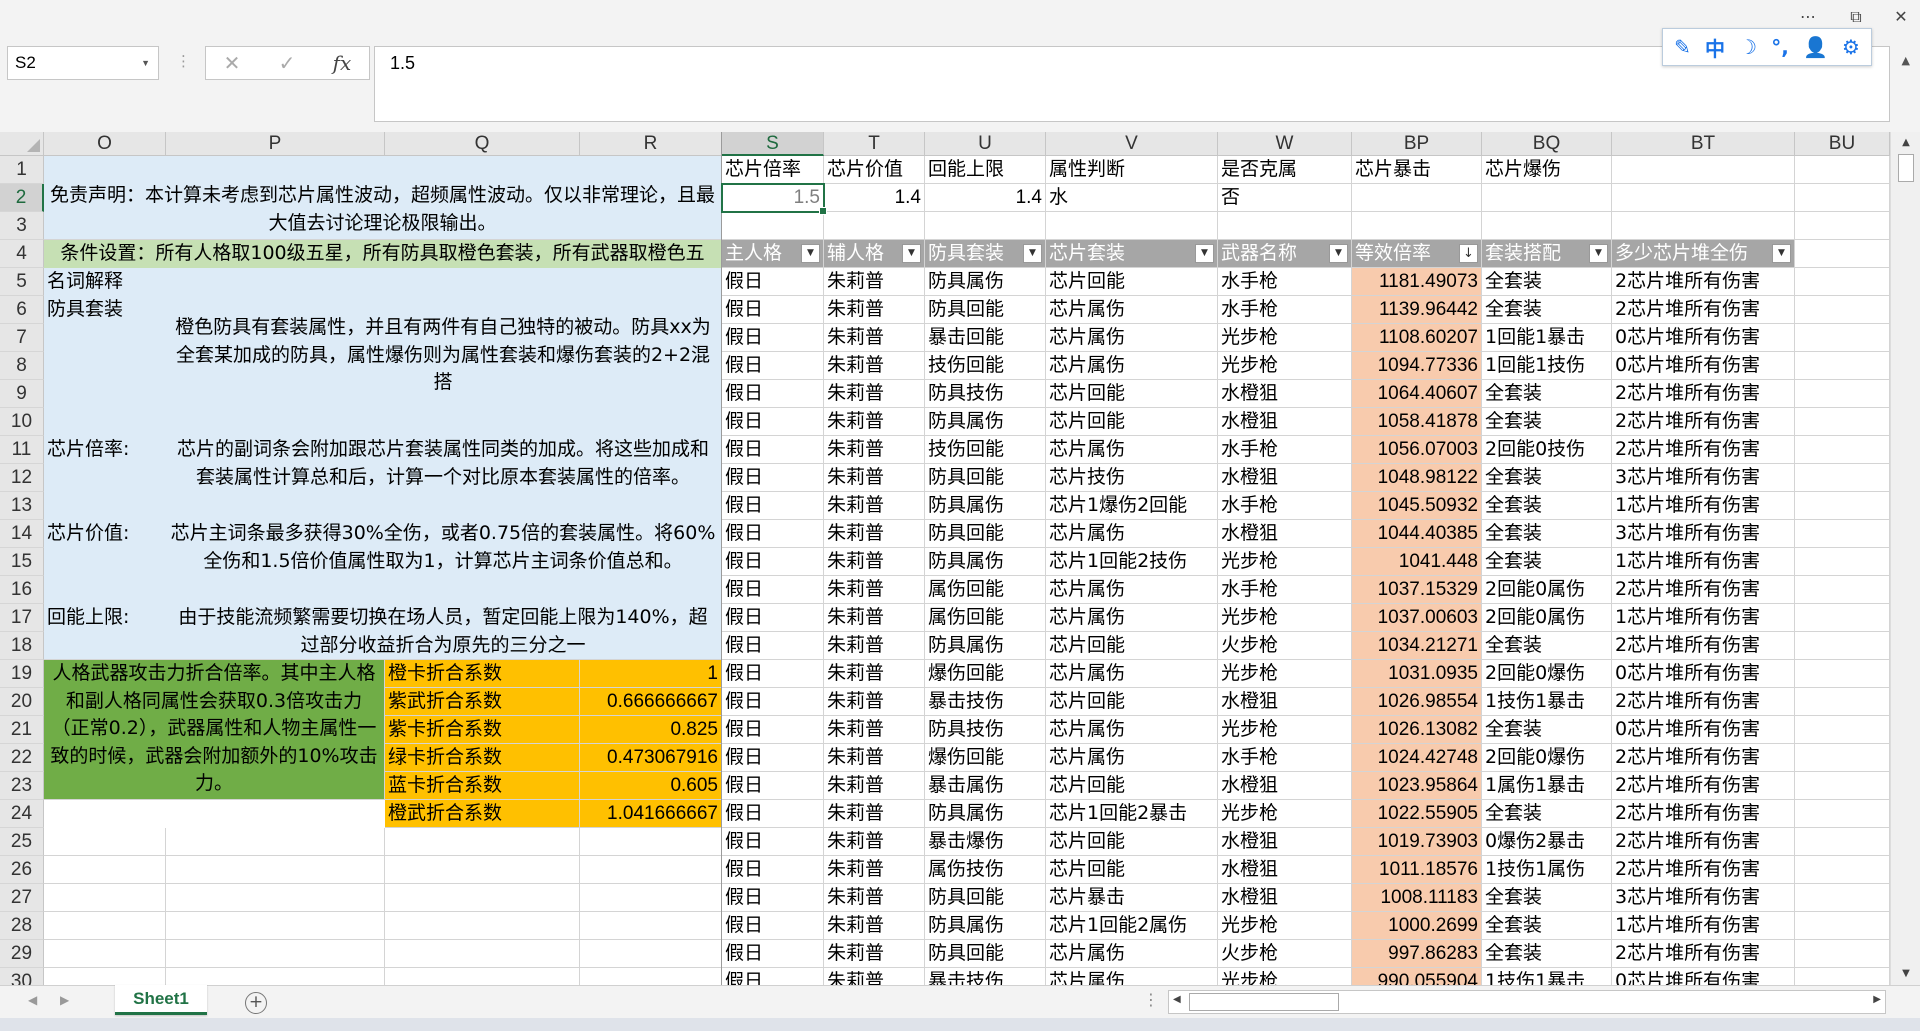 The height and width of the screenshot is (1031, 1920). I want to click on table-cell: 防具回能, so click(985, 898).